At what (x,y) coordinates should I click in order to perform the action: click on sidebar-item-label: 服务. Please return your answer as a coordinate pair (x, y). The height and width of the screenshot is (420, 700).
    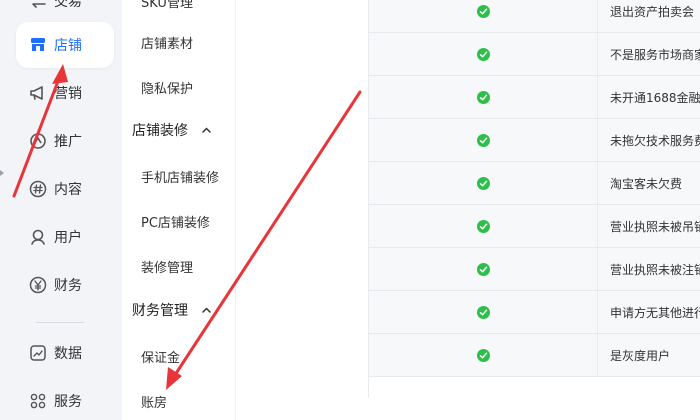
    Looking at the image, I should click on (68, 402).